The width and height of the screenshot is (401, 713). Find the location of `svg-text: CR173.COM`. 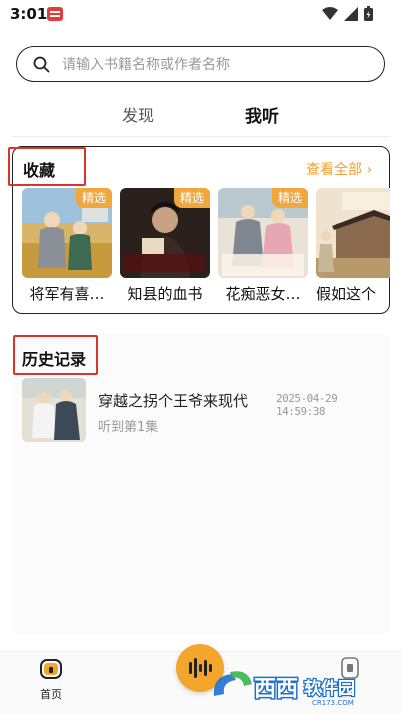

svg-text: CR173.COM is located at coordinates (333, 703).